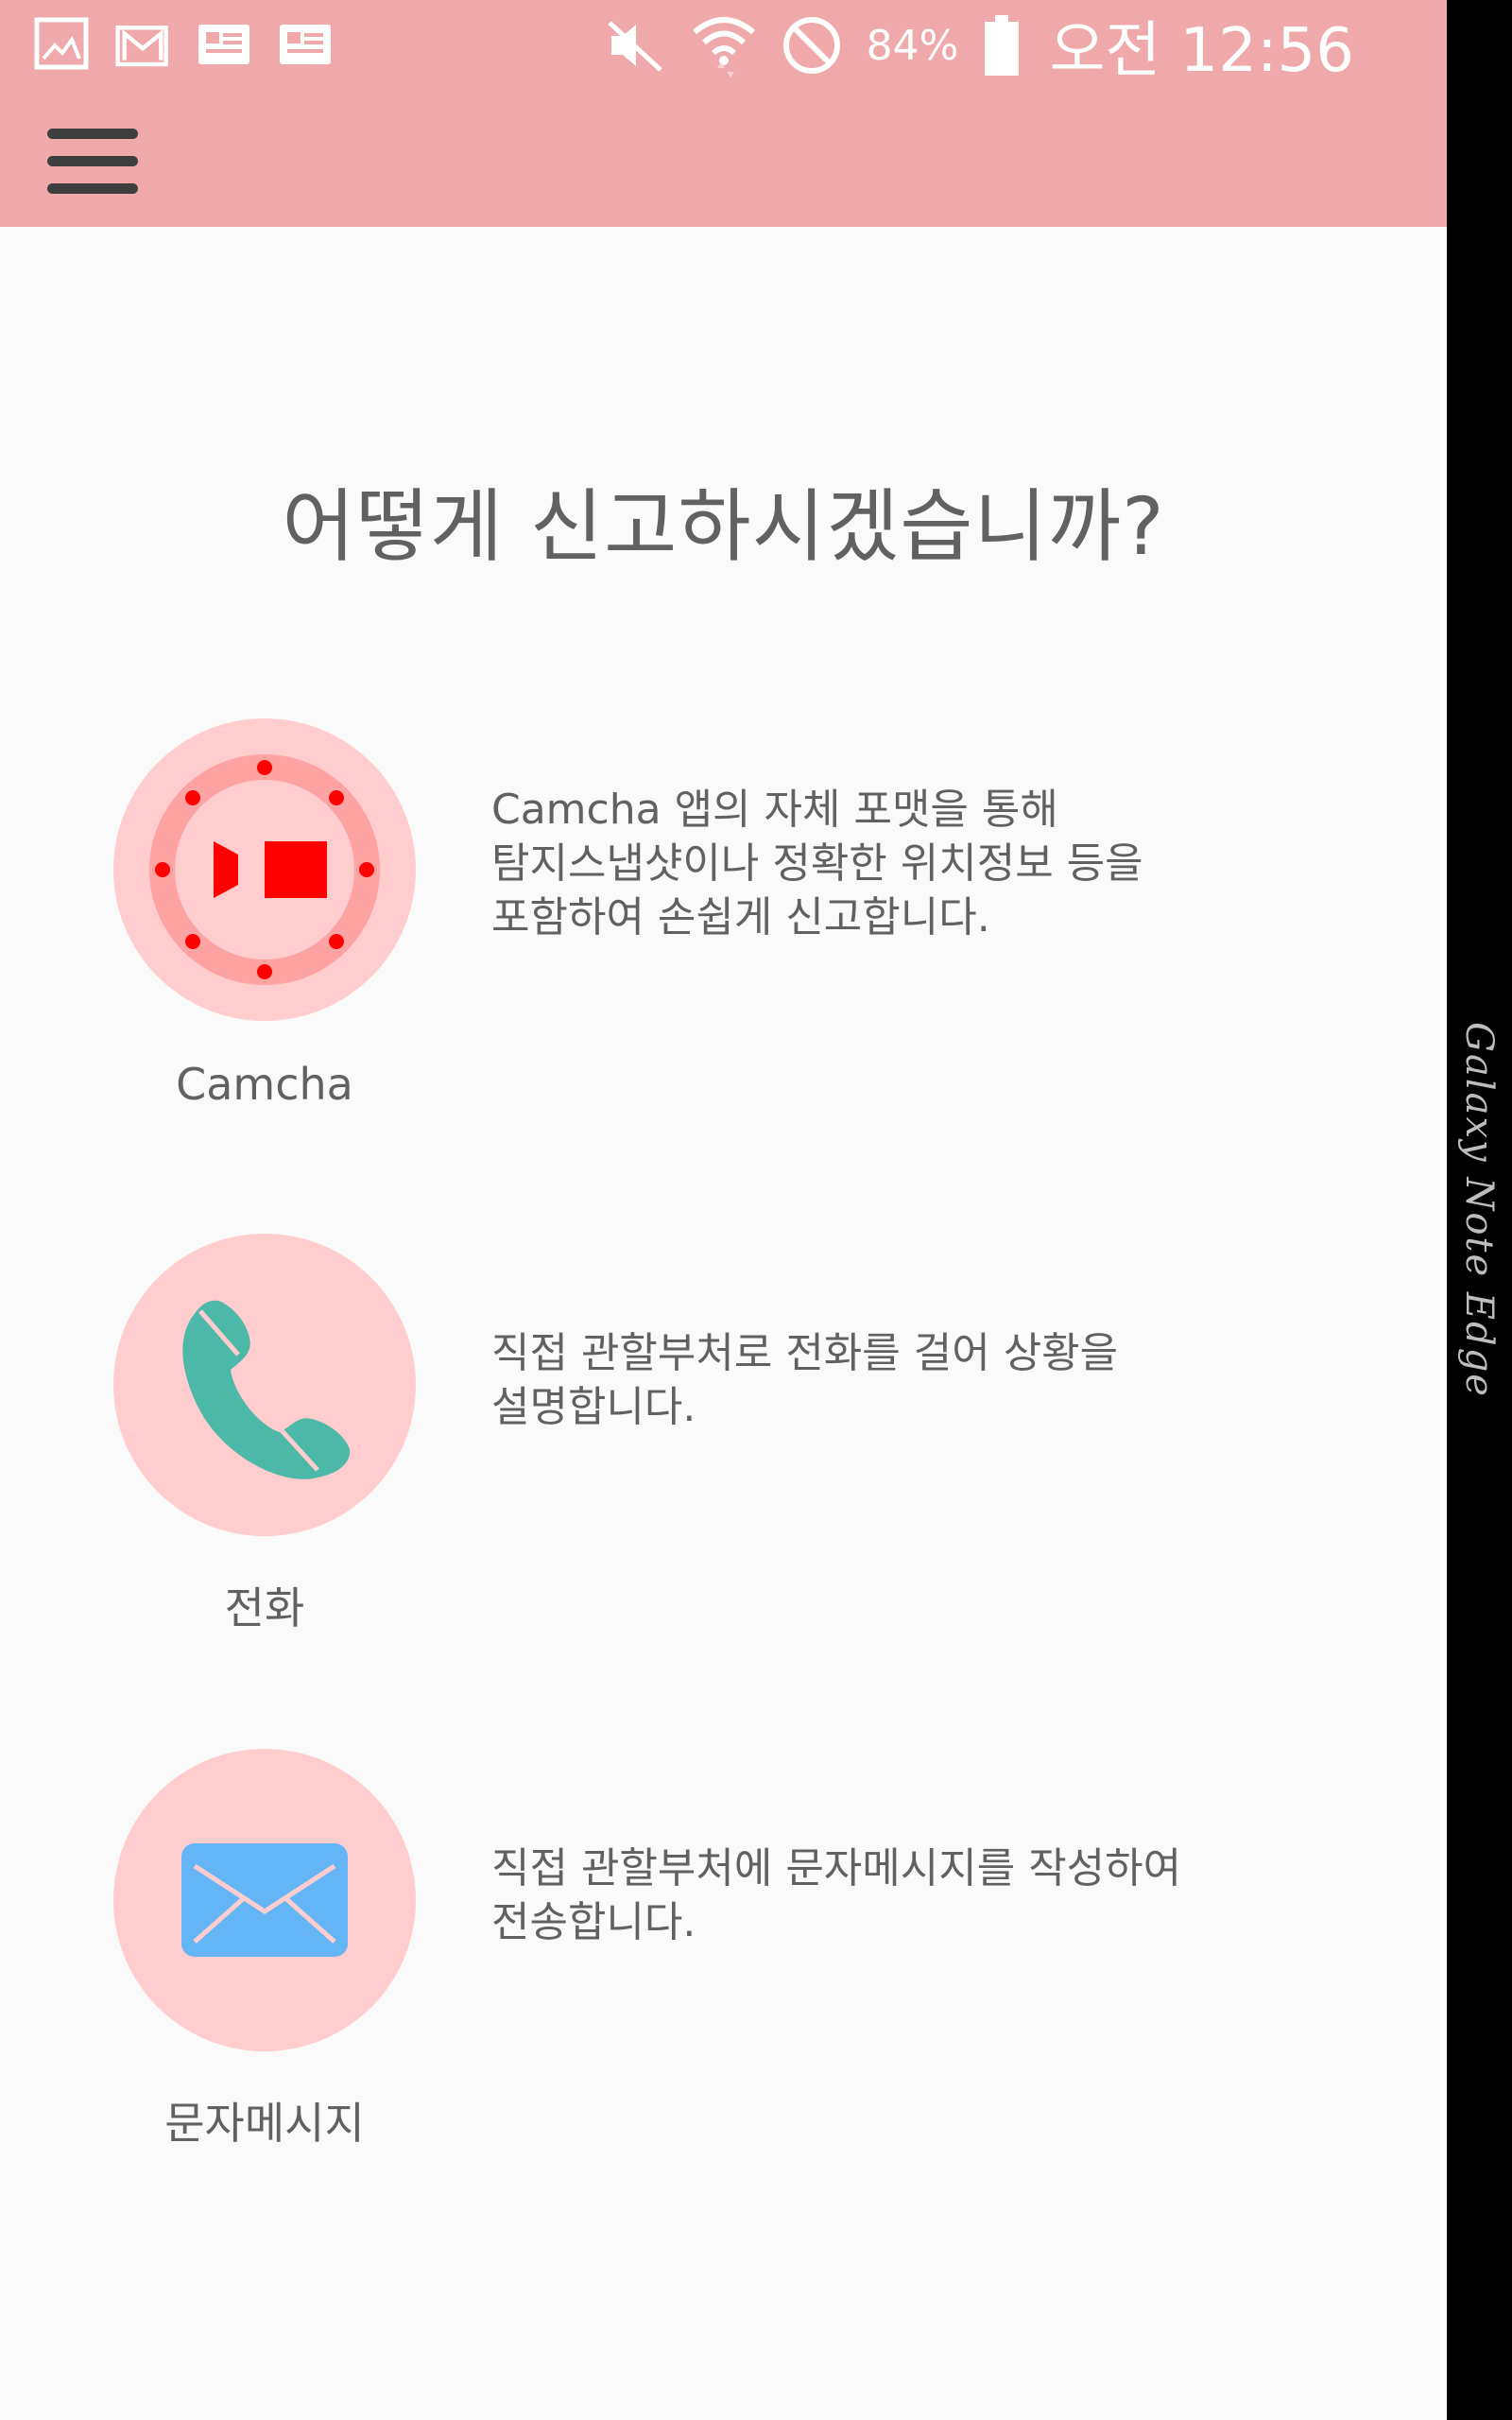 This screenshot has height=2420, width=1512. Describe the element at coordinates (912, 45) in the screenshot. I see `battery-percent: 84%` at that location.